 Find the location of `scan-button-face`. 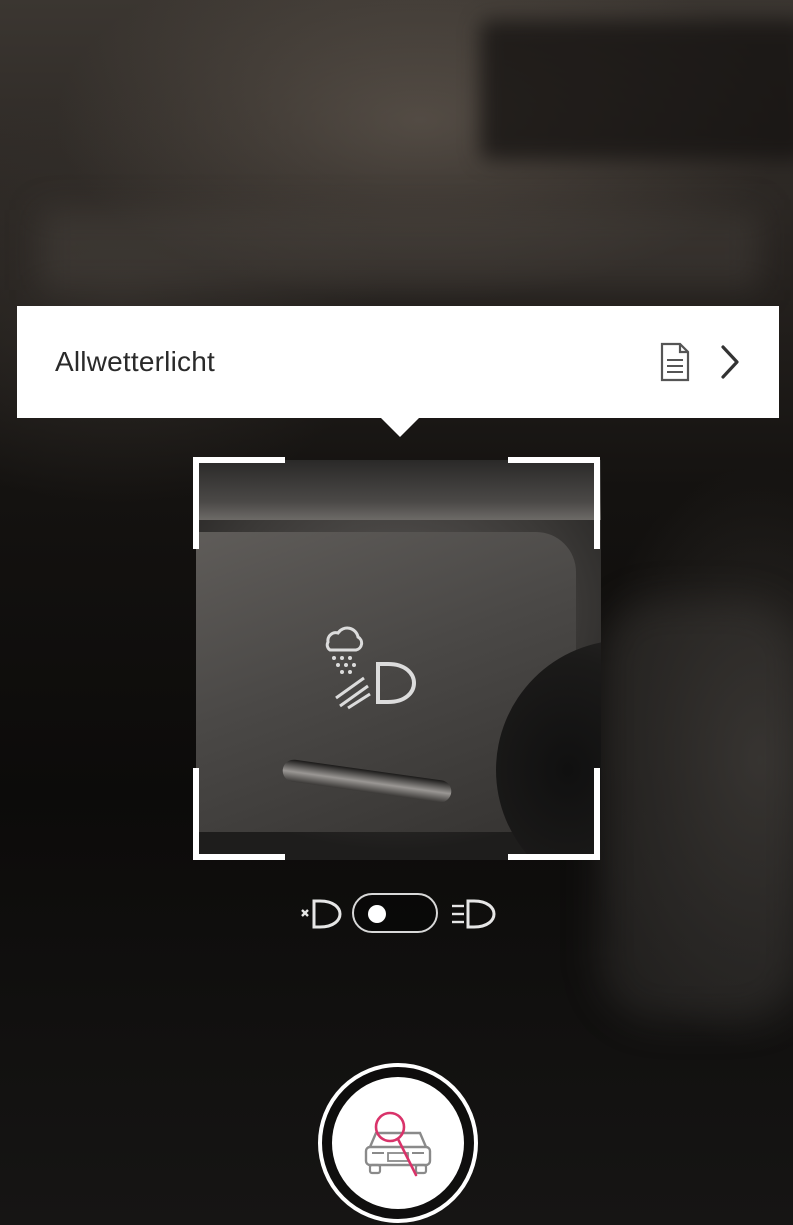

scan-button-face is located at coordinates (398, 1143).